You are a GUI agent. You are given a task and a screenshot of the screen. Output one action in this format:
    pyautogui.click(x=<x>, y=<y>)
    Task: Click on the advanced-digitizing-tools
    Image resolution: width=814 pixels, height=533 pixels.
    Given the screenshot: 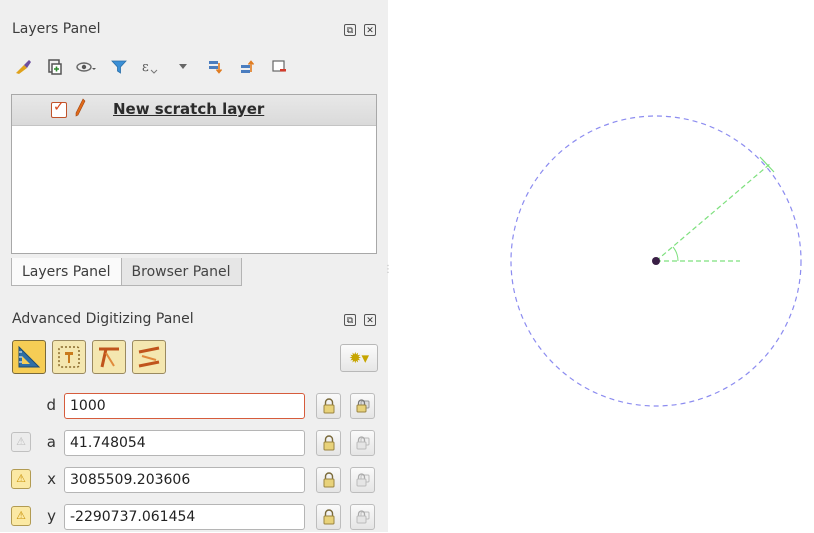 What is the action you would take?
    pyautogui.click(x=89, y=357)
    